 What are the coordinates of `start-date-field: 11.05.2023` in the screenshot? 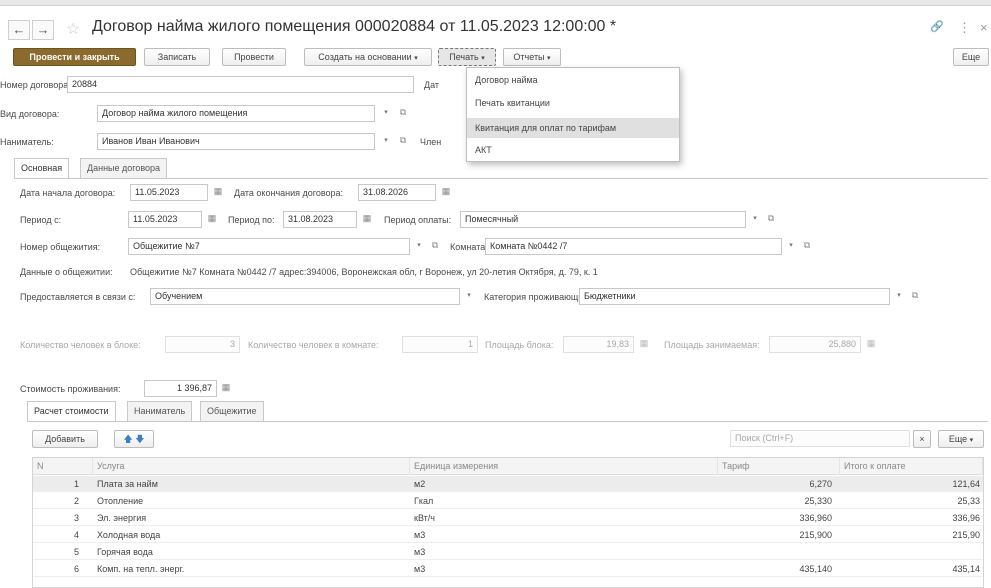 It's located at (169, 192).